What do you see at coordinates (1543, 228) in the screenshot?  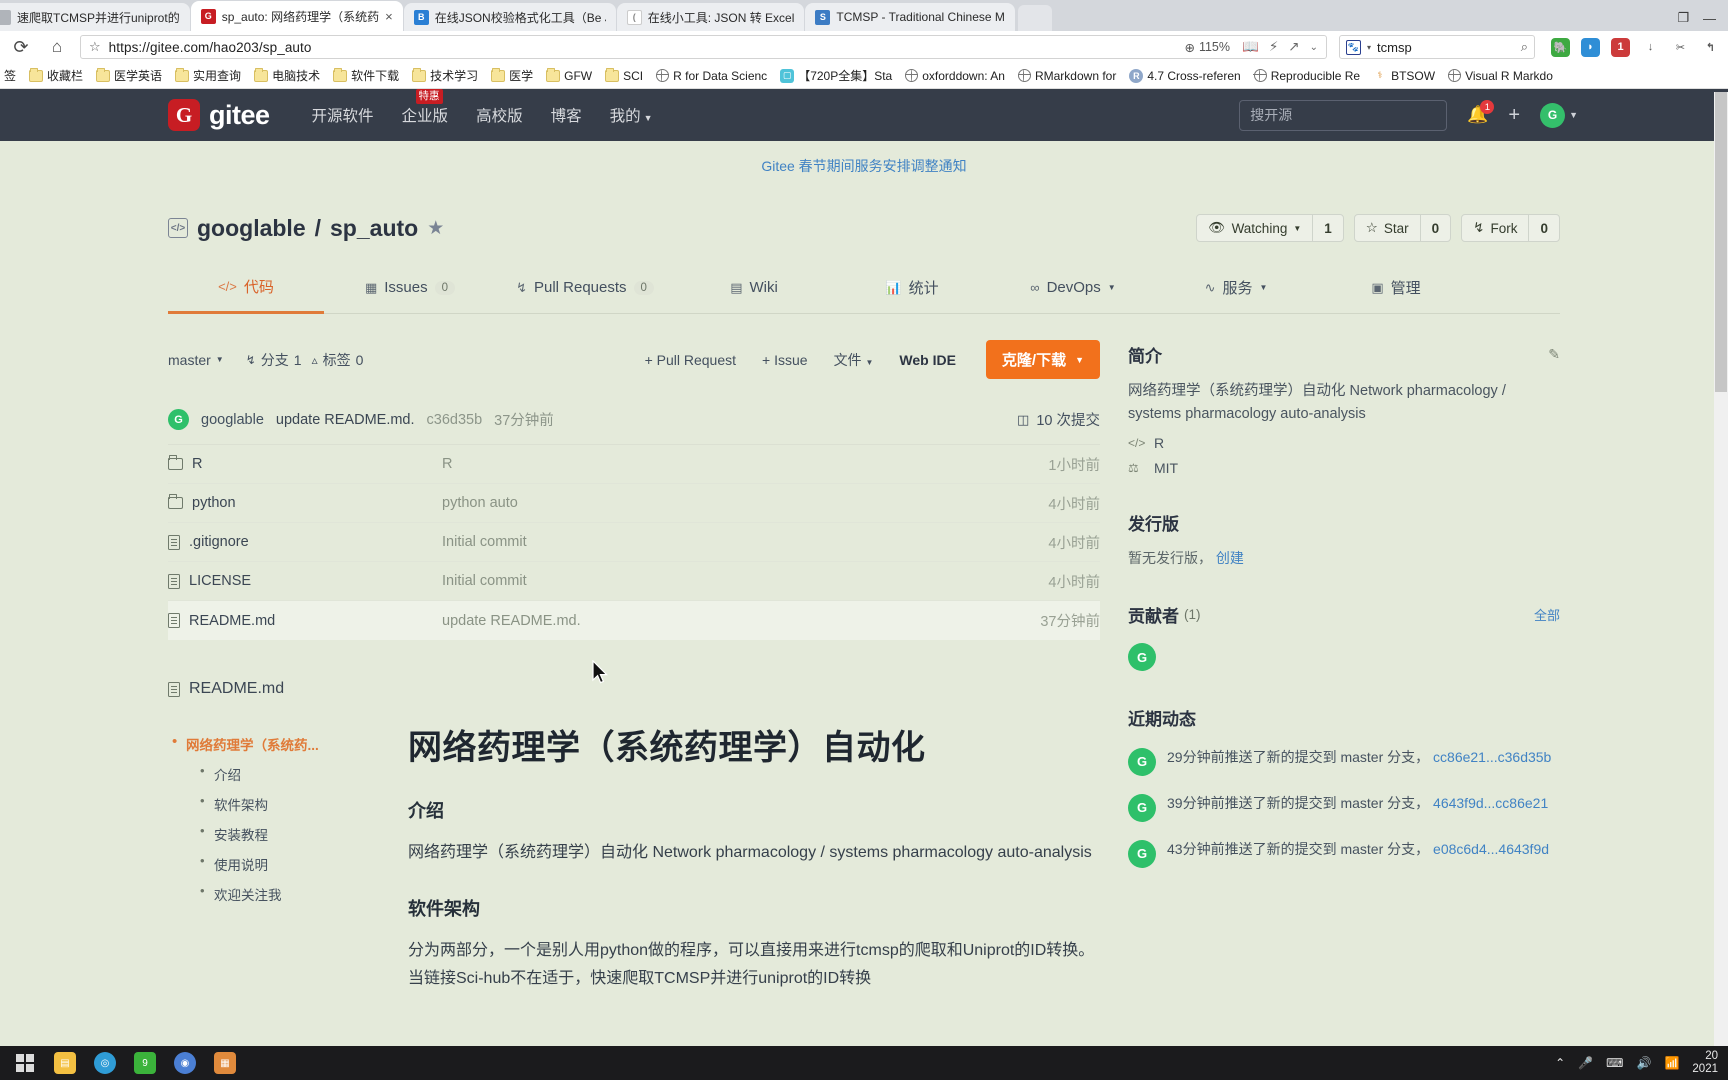 I see `fork-count: 0` at bounding box center [1543, 228].